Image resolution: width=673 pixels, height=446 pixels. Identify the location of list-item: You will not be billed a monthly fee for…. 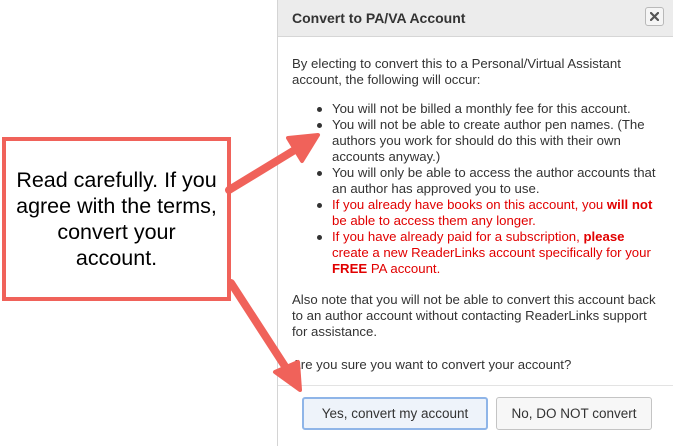
(477, 109).